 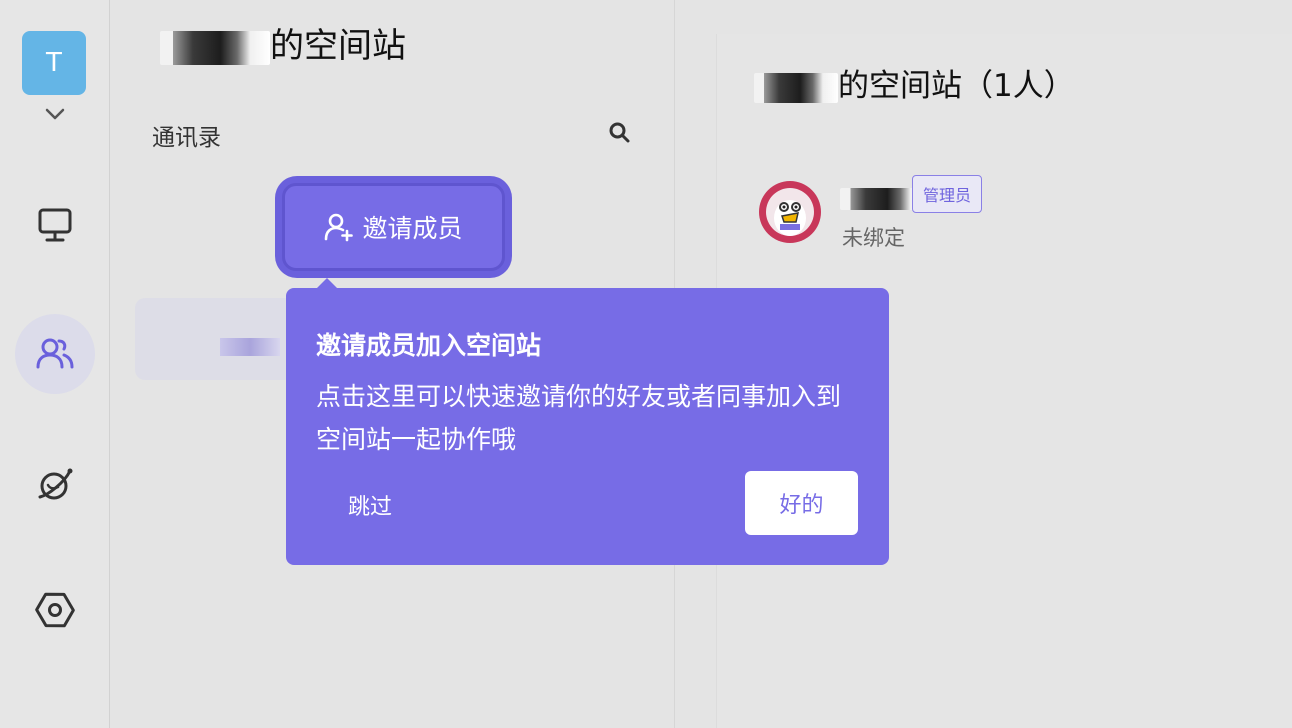 I want to click on chevron-down-icon, so click(x=55, y=114).